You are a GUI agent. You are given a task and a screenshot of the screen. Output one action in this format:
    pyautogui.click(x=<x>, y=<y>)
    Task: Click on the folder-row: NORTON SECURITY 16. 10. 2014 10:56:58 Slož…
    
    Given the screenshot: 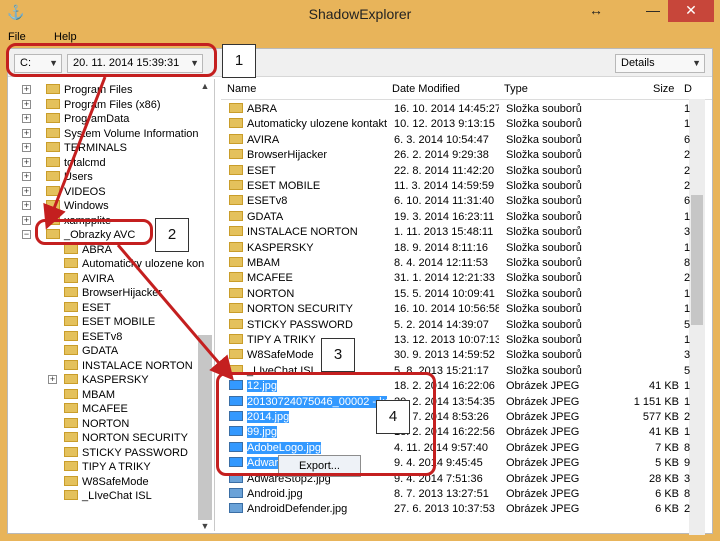 What is the action you would take?
    pyautogui.click(x=466, y=309)
    